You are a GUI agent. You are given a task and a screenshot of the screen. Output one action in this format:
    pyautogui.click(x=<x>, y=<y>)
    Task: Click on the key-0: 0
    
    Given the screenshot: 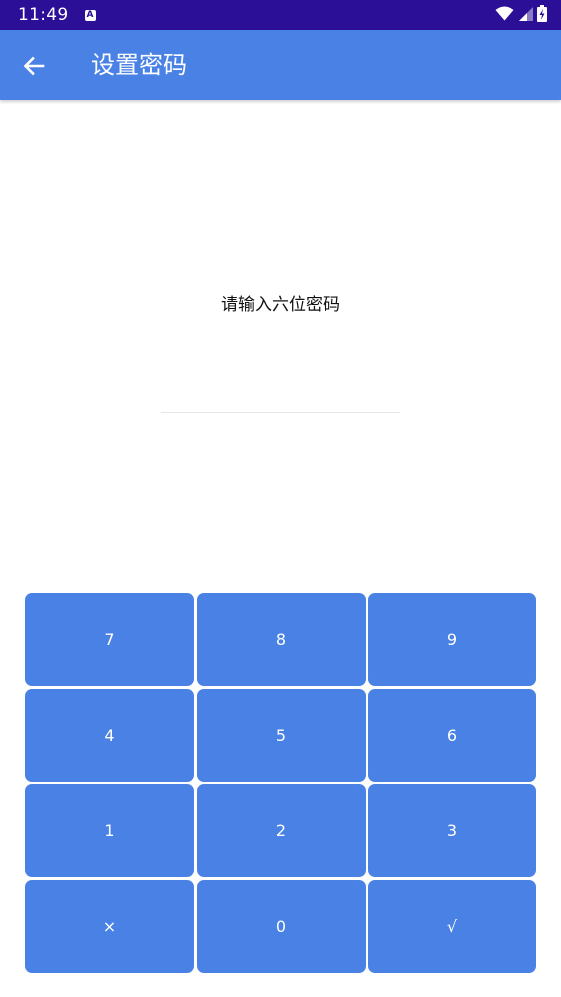 What is the action you would take?
    pyautogui.click(x=281, y=926)
    